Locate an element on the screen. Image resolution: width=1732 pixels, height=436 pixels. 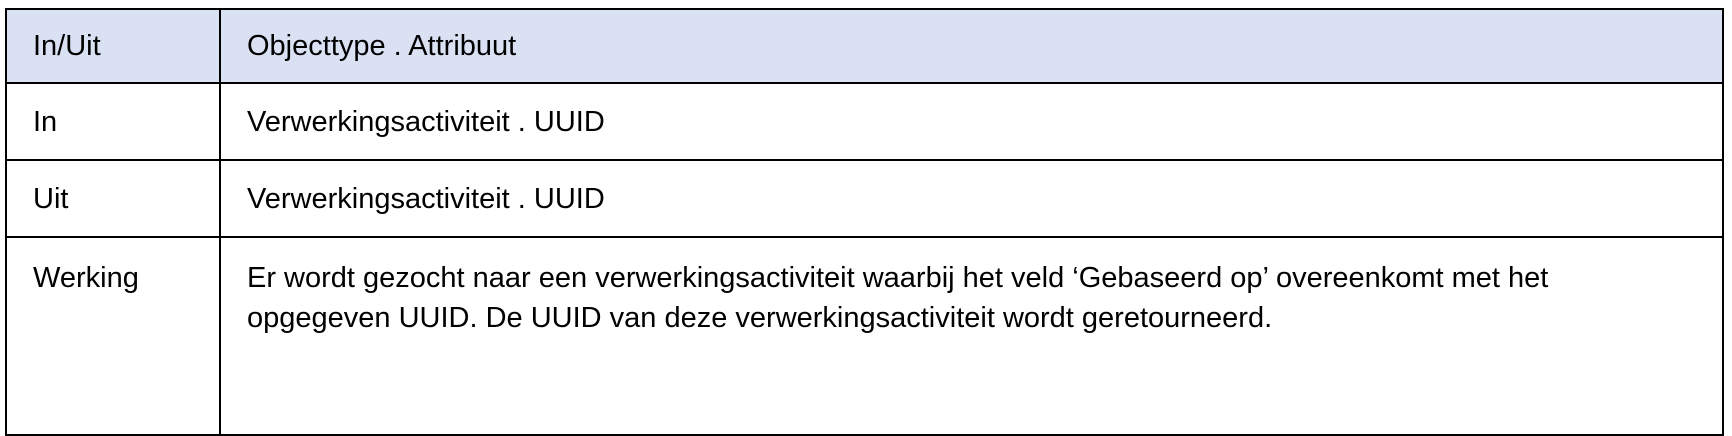
row-label-uit: Uit is located at coordinates (113, 198).